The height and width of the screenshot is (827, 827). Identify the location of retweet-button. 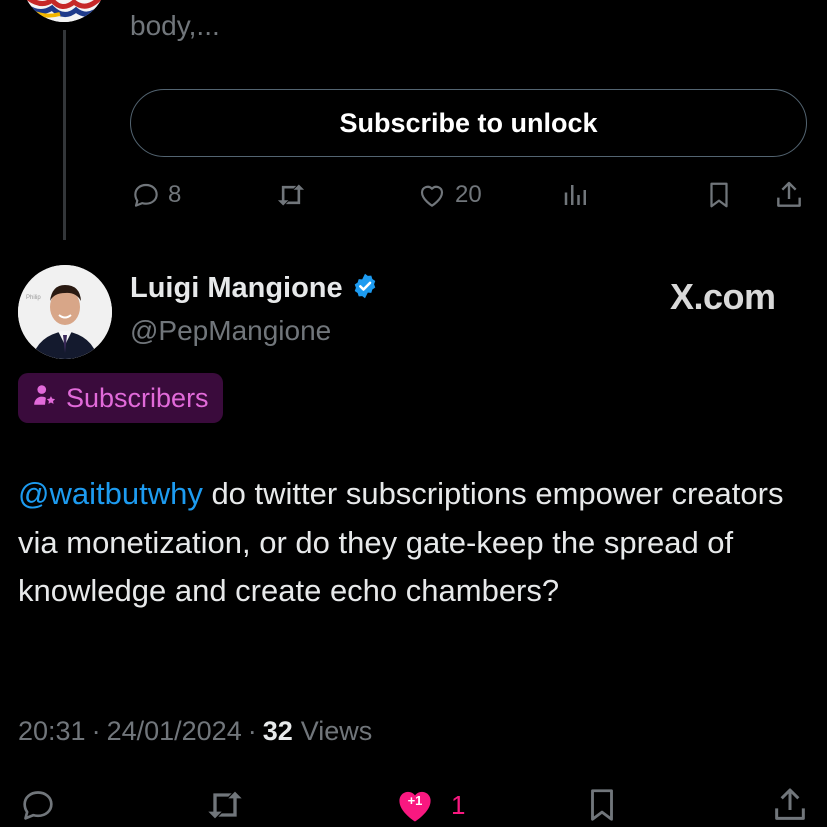
(291, 195).